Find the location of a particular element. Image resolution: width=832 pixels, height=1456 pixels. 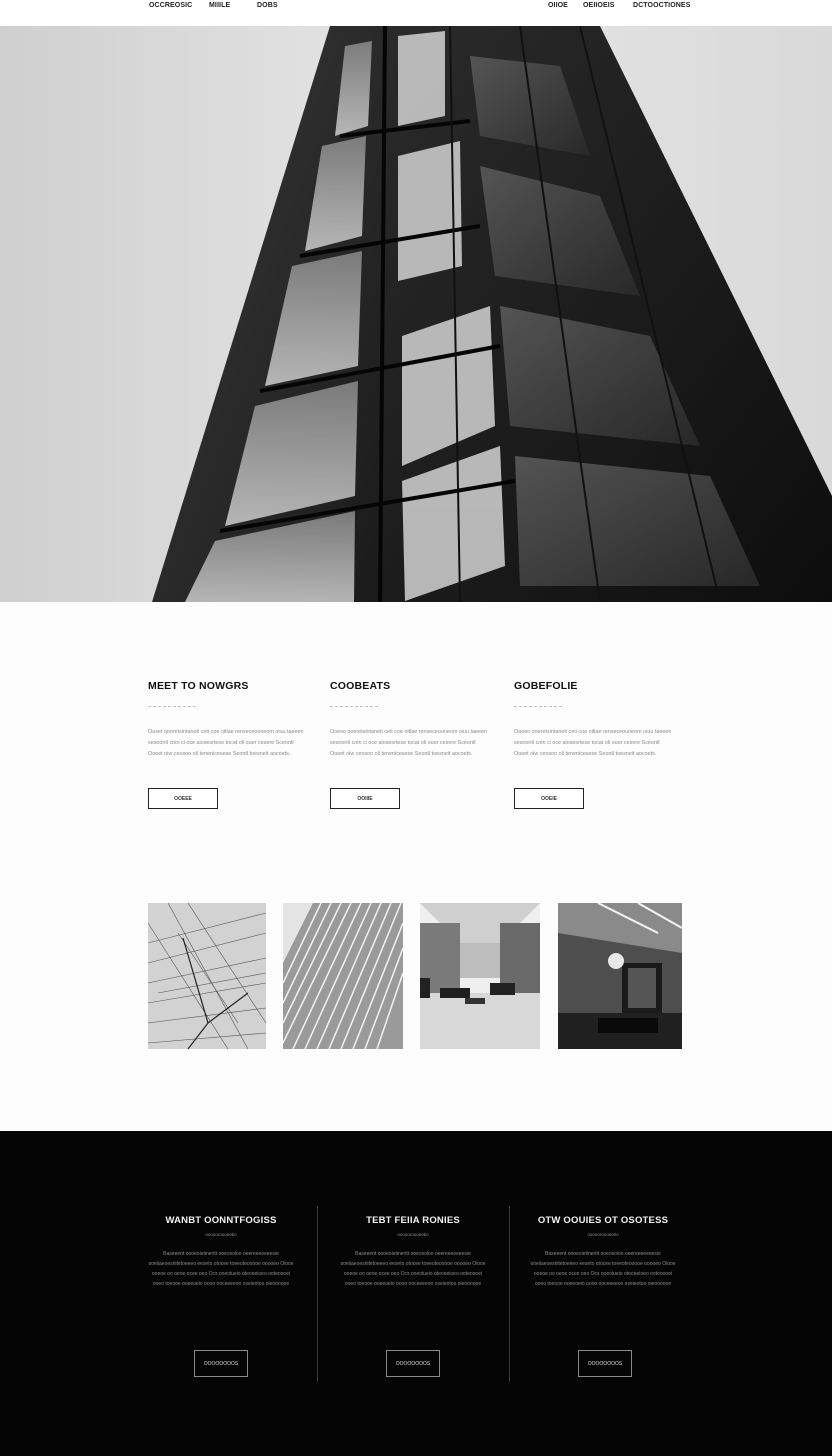

nav-link-4: OIIOE is located at coordinates (558, 5).